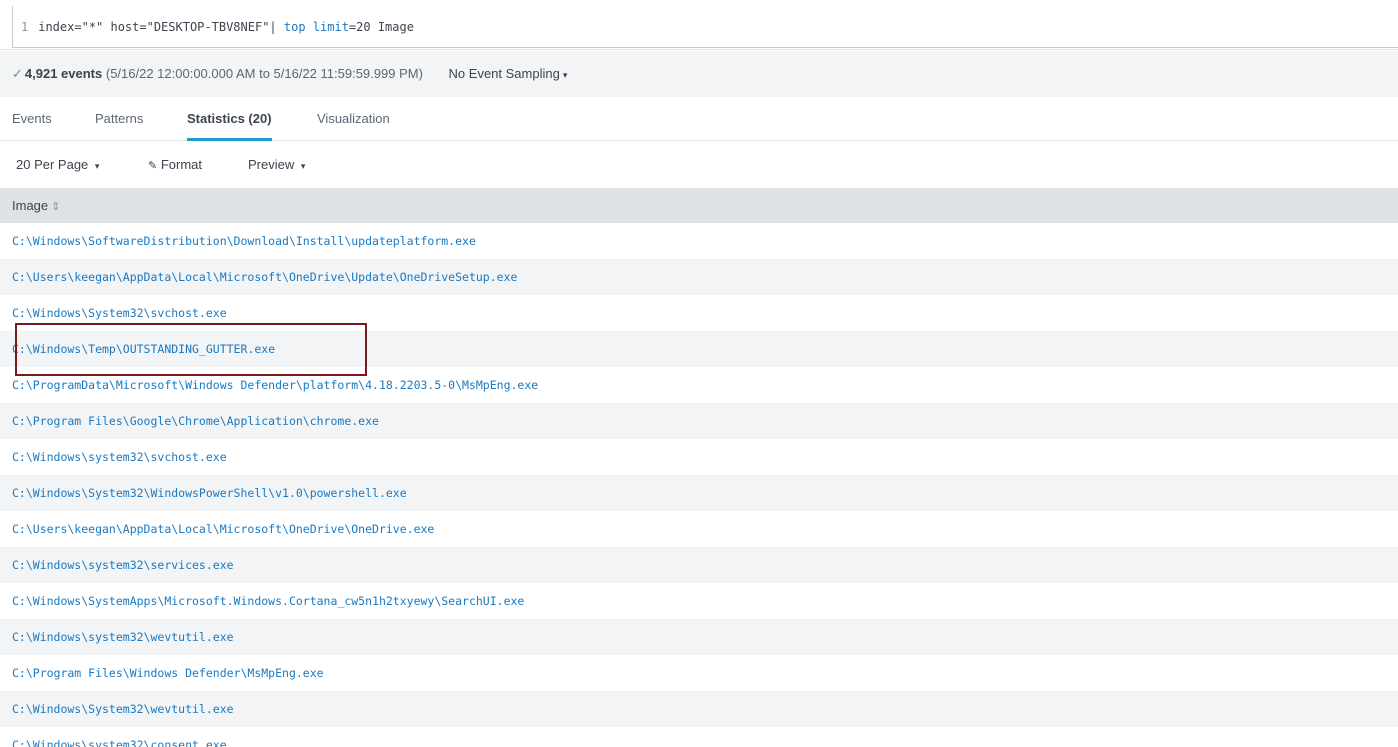 Image resolution: width=1398 pixels, height=747 pixels. I want to click on table-row: C:\Windows\system32\svchost.exe, so click(699, 457).